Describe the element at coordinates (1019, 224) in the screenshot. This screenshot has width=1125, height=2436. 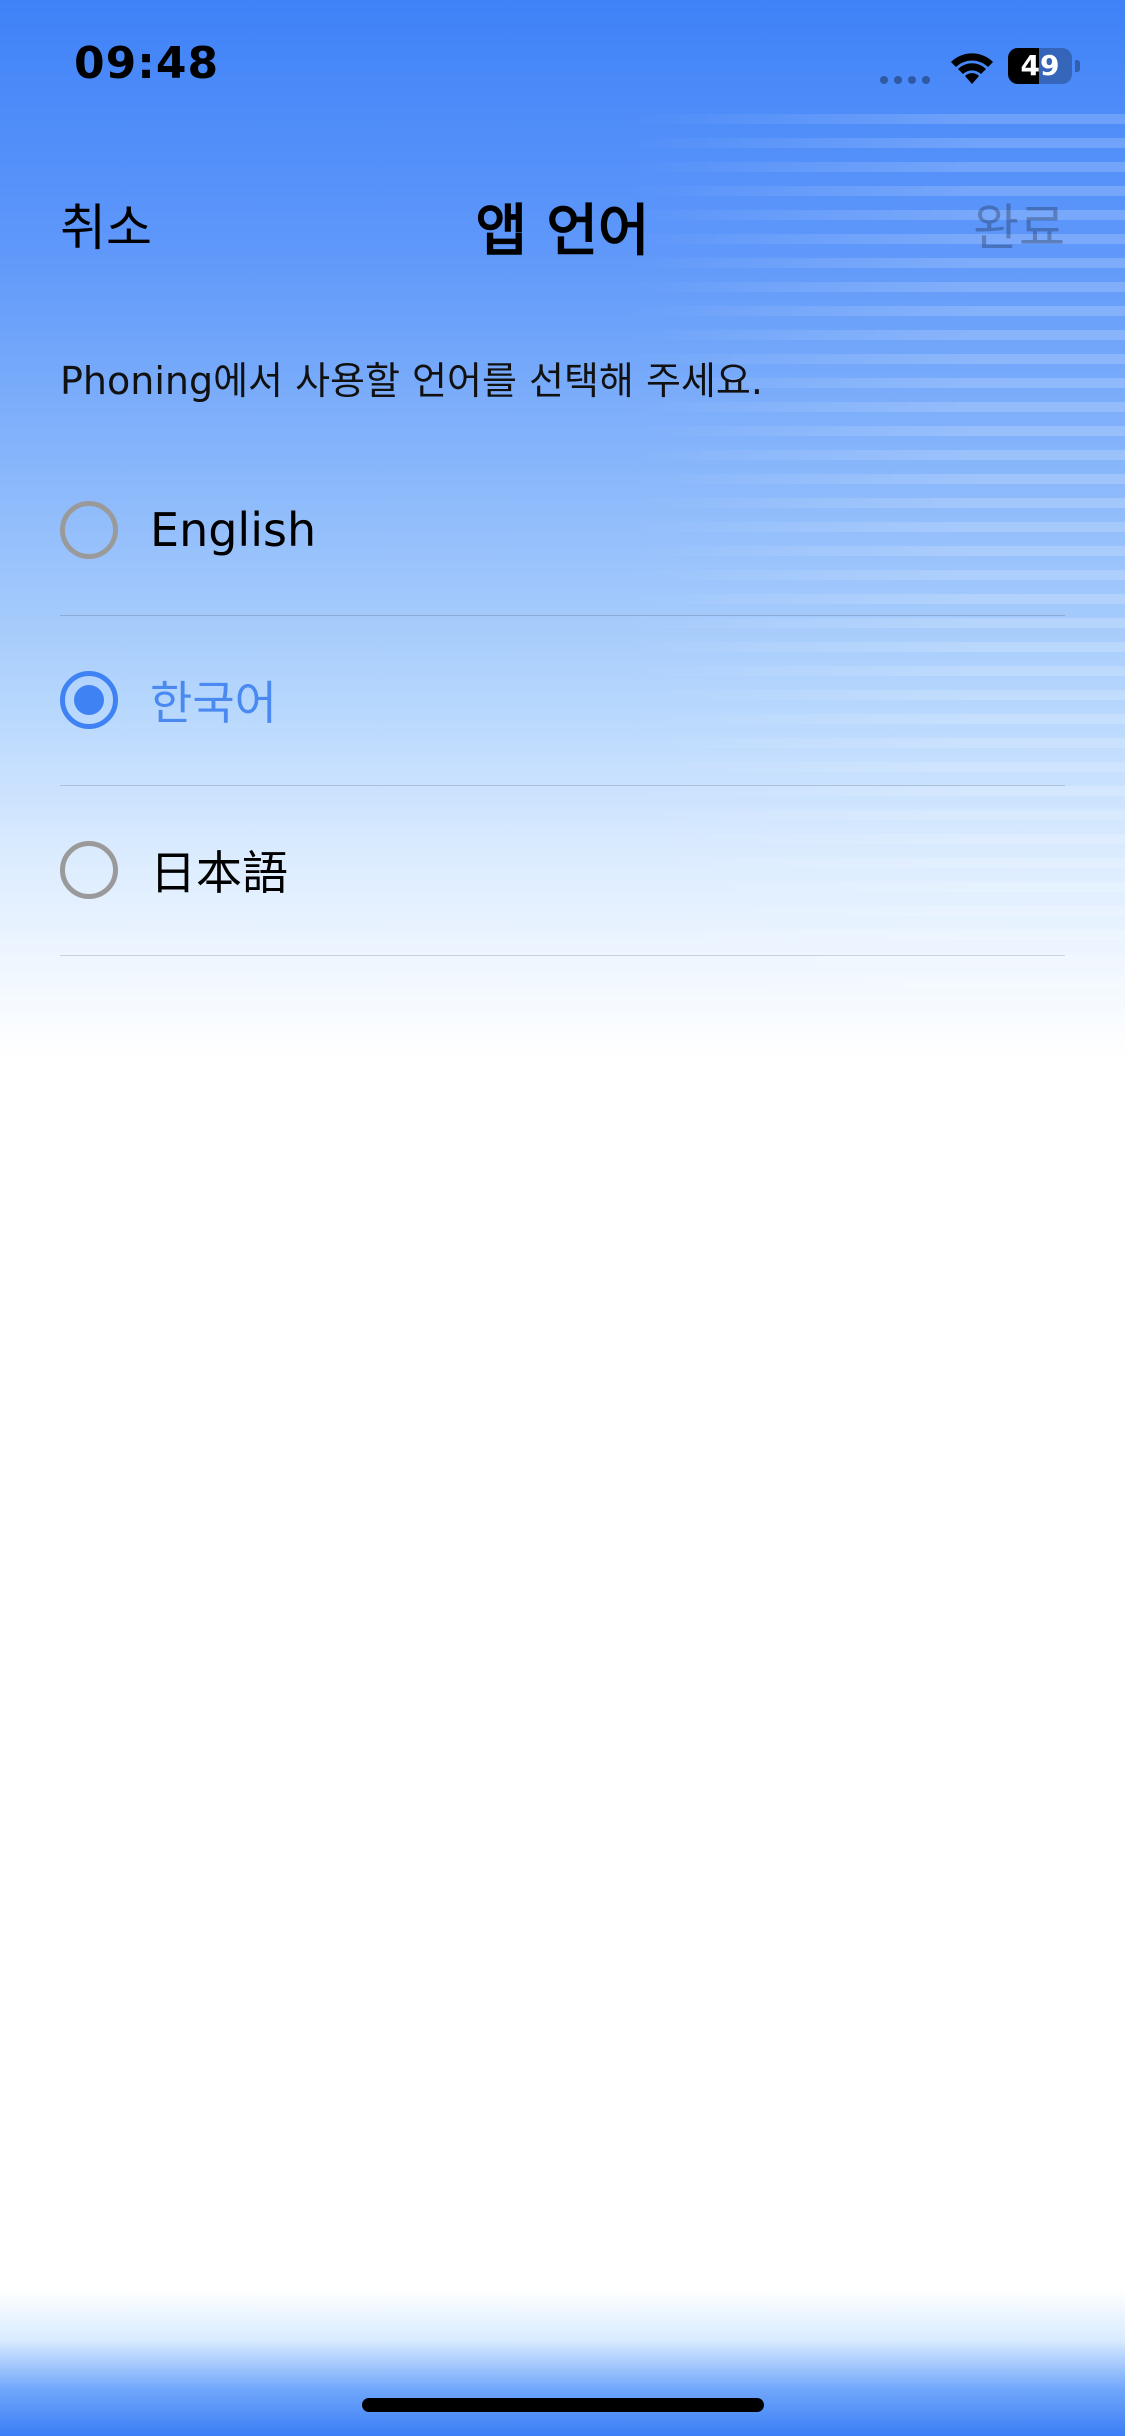
I see `done-button: 완료` at that location.